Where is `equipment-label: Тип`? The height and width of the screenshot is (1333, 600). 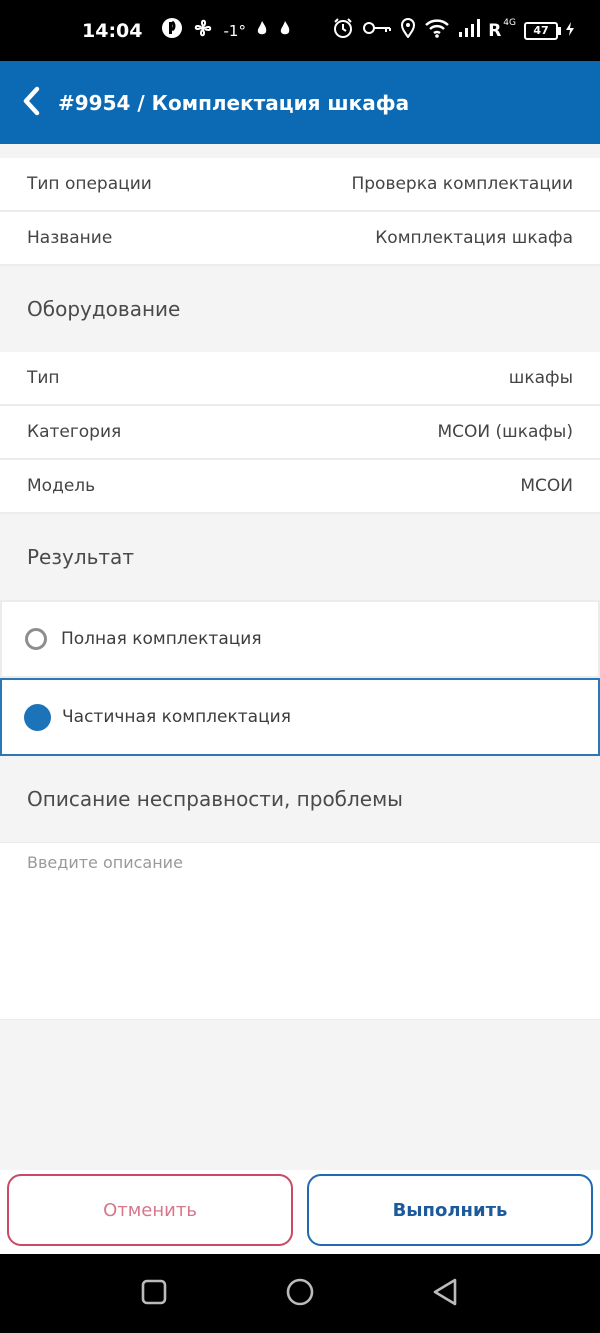 equipment-label: Тип is located at coordinates (43, 378).